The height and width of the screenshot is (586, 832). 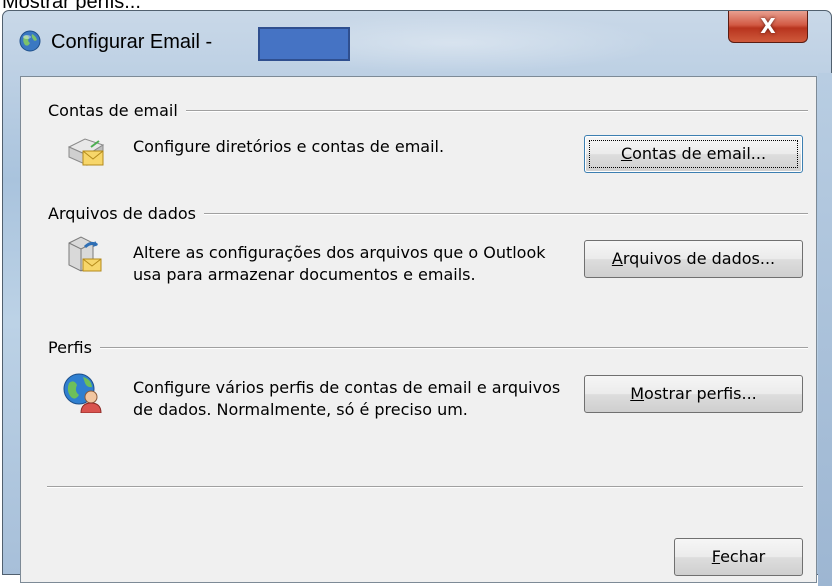 I want to click on fechar-button: Fechar, so click(x=738, y=557).